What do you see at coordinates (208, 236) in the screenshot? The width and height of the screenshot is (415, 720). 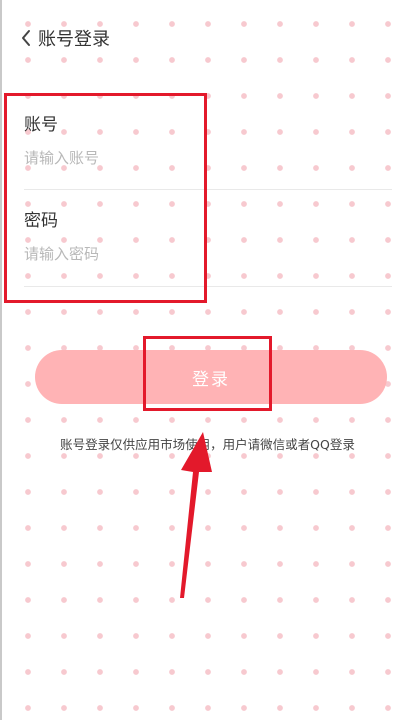 I see `password-field: 密码` at bounding box center [208, 236].